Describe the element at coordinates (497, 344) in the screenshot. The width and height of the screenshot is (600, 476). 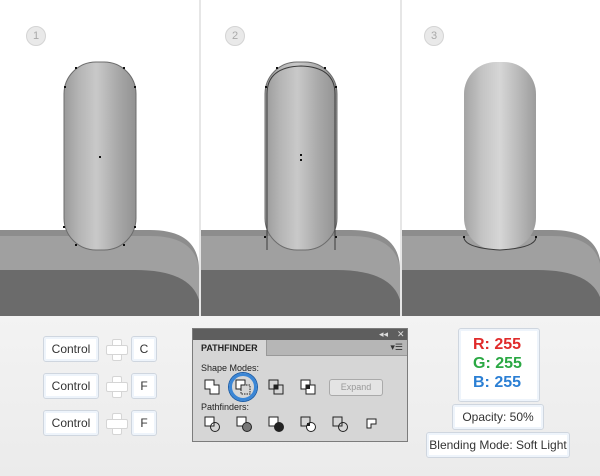
I see `red-value: R: 255` at that location.